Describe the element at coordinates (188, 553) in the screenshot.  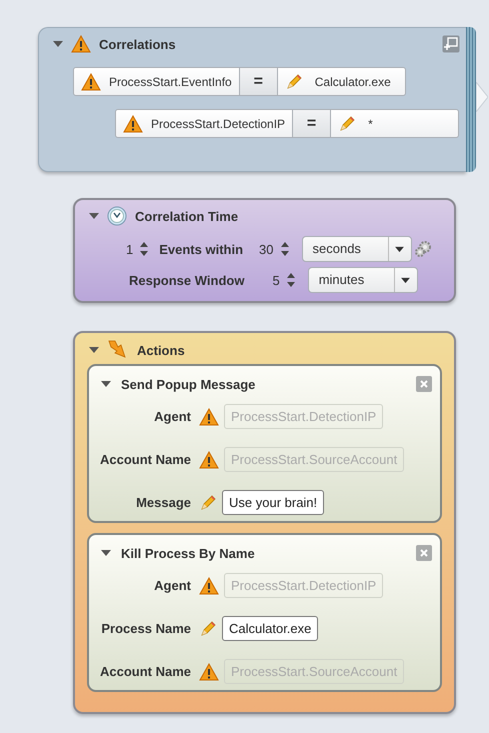
I see `action-title: Kill Process By Name` at that location.